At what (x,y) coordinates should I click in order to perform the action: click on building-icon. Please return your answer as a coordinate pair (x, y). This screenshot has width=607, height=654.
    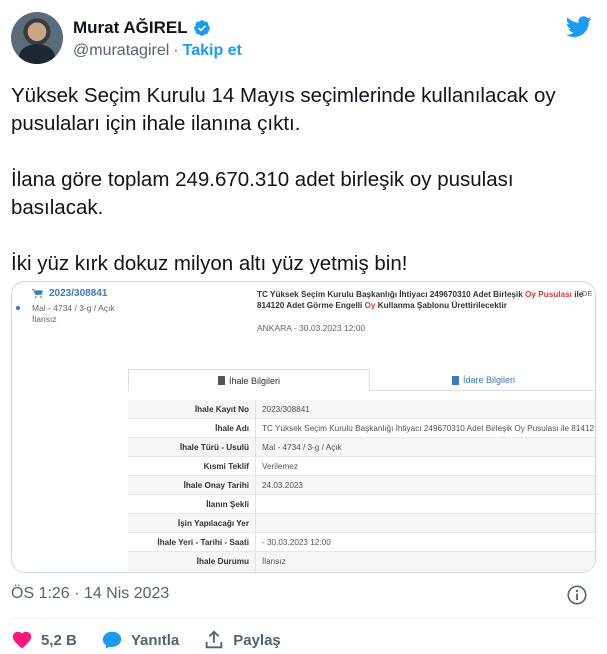
    Looking at the image, I should click on (455, 380).